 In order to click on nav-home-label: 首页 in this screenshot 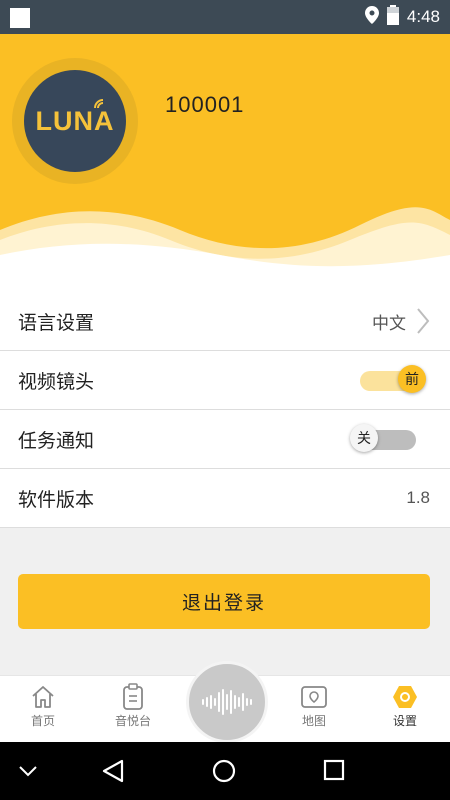, I will do `click(42, 721)`.